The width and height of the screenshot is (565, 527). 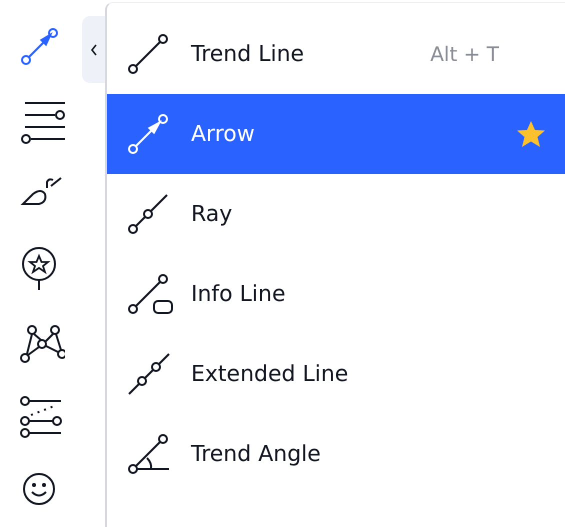 I want to click on shortcut-label: Alt + T, so click(x=464, y=54).